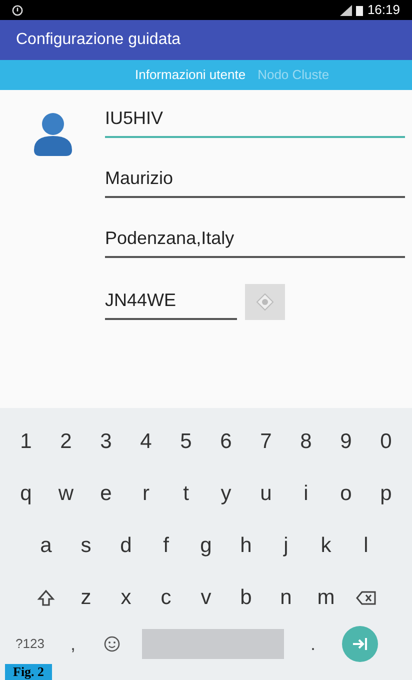 This screenshot has height=680, width=412. I want to click on keyboard-key: r, so click(146, 494).